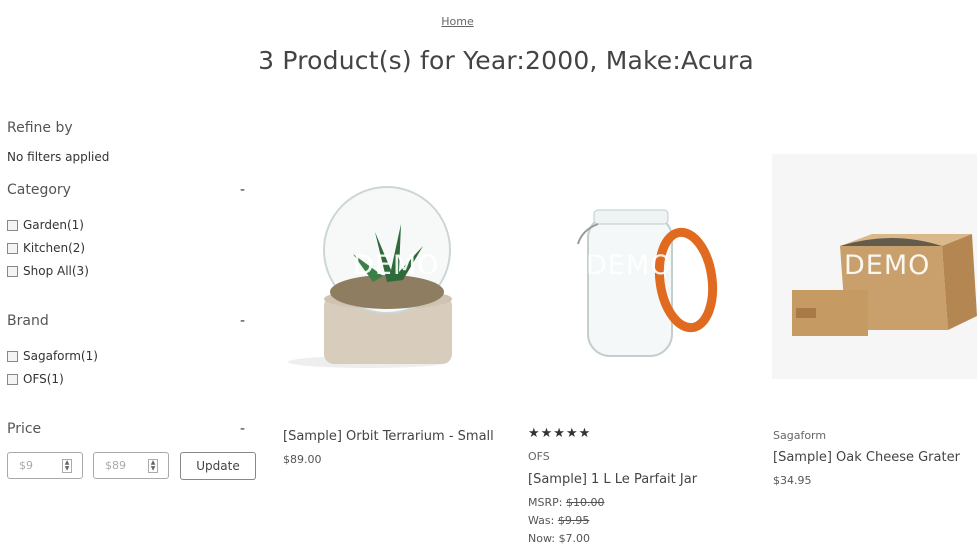 This screenshot has height=551, width=977. What do you see at coordinates (573, 520) in the screenshot?
I see `was-value: $9.95` at bounding box center [573, 520].